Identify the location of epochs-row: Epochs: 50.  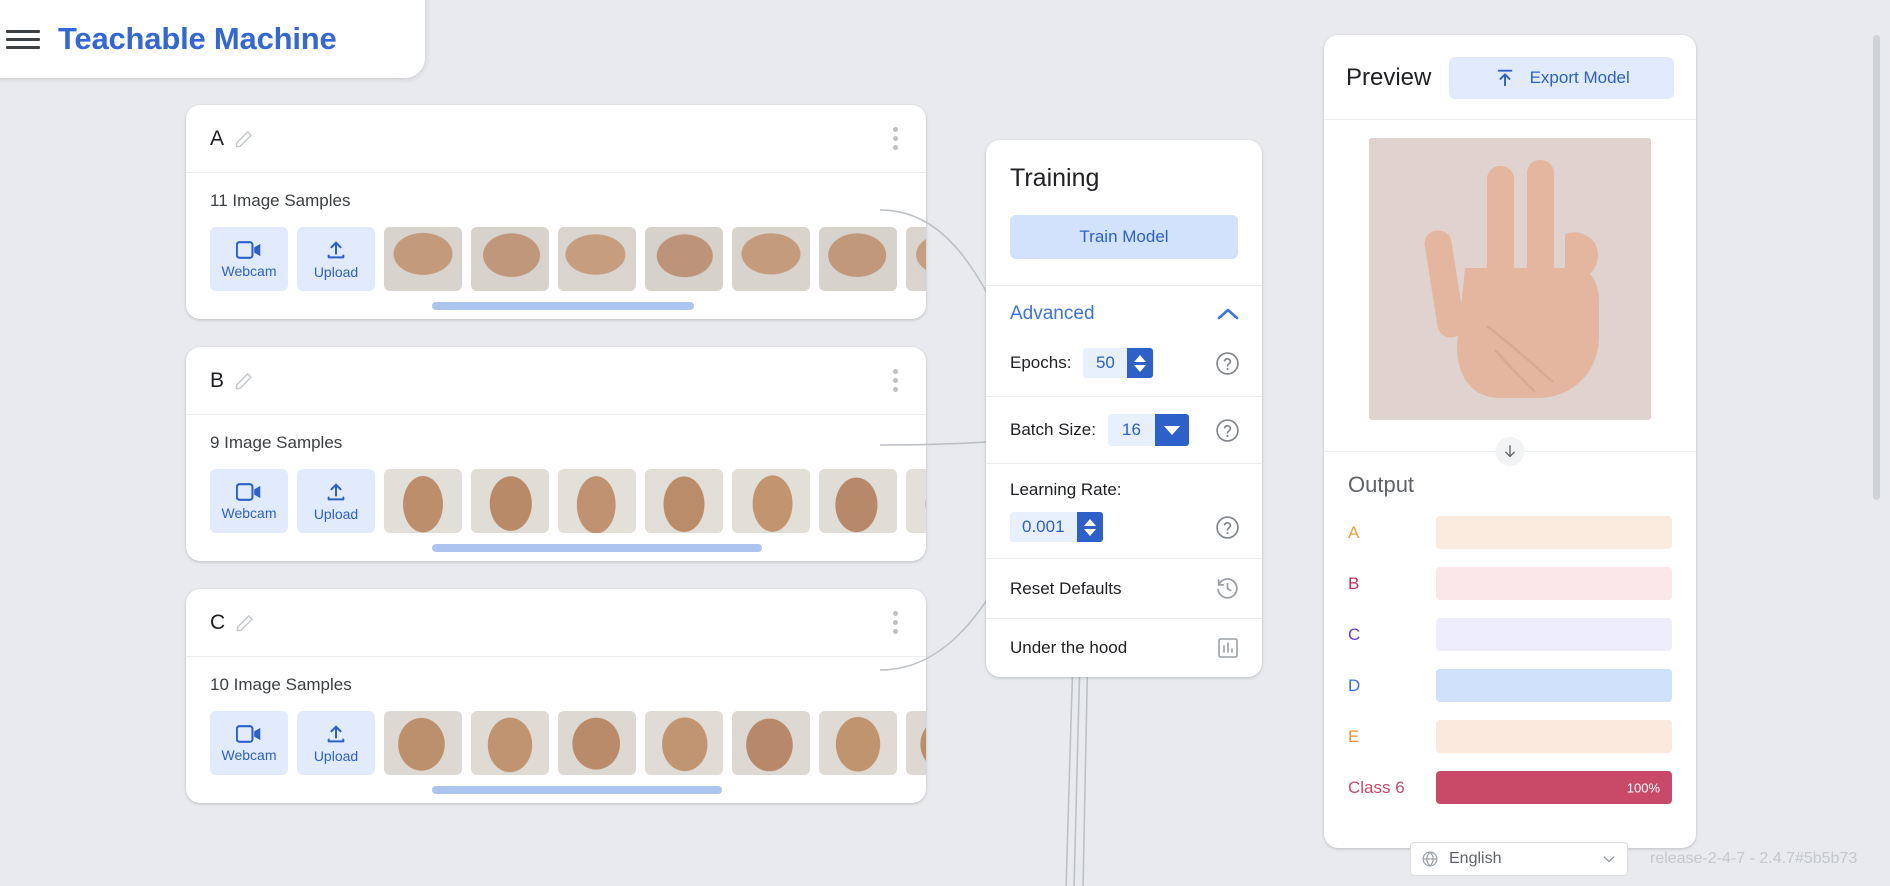
(1124, 369).